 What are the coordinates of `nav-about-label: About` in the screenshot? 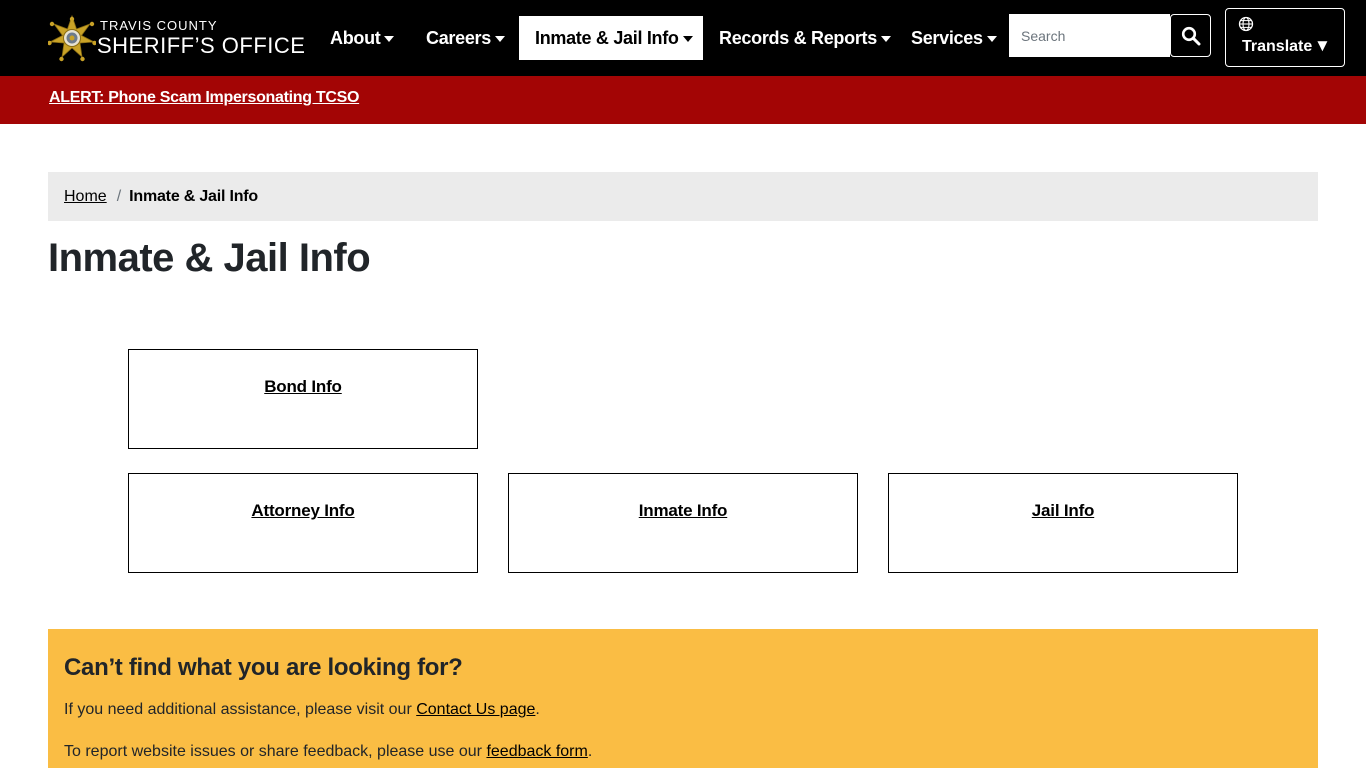 It's located at (355, 37).